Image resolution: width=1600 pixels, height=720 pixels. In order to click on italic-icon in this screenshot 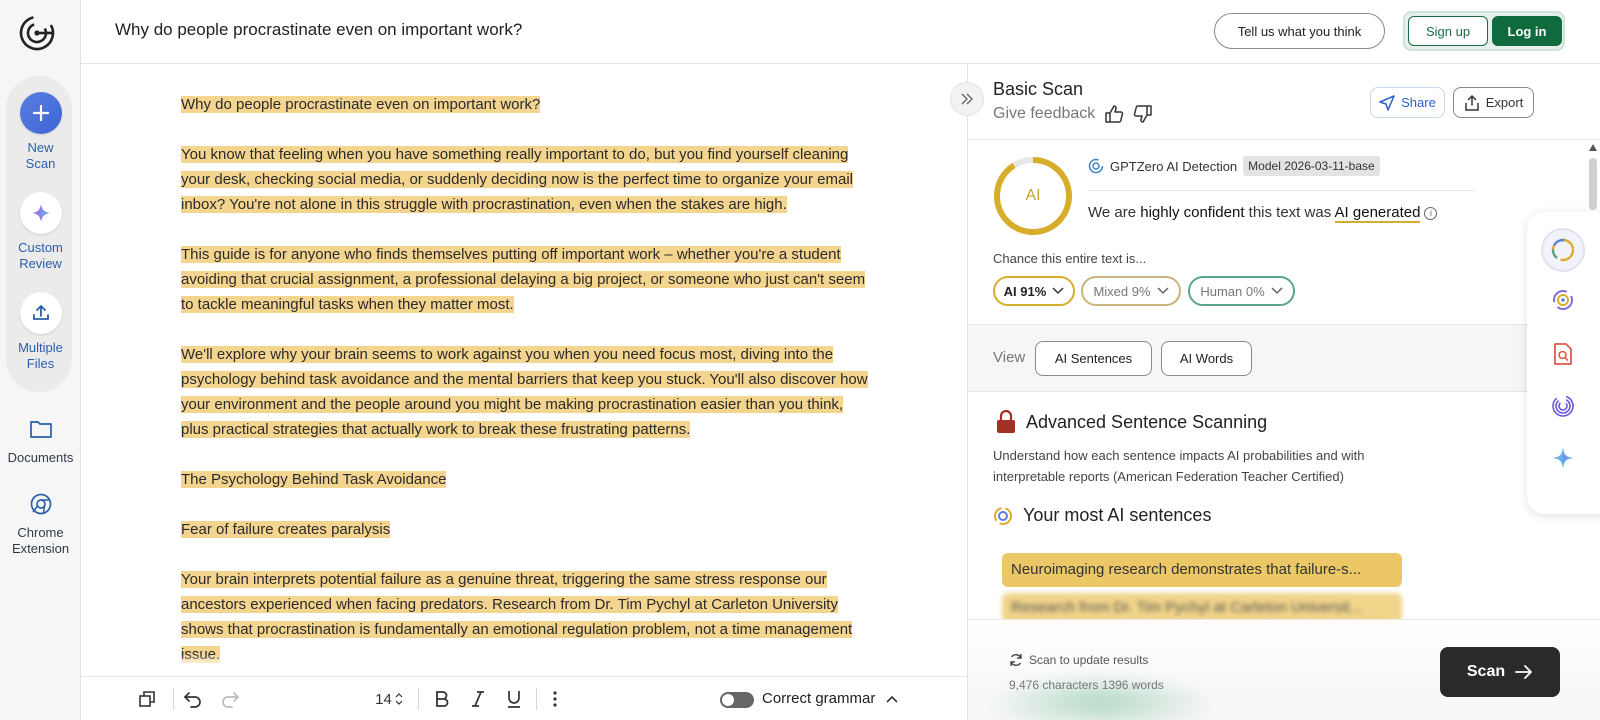, I will do `click(478, 699)`.